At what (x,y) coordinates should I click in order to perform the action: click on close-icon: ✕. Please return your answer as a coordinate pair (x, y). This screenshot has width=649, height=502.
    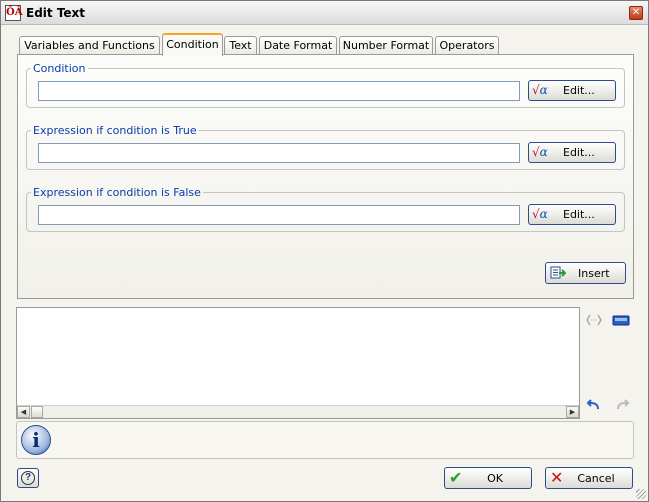
    Looking at the image, I should click on (636, 13).